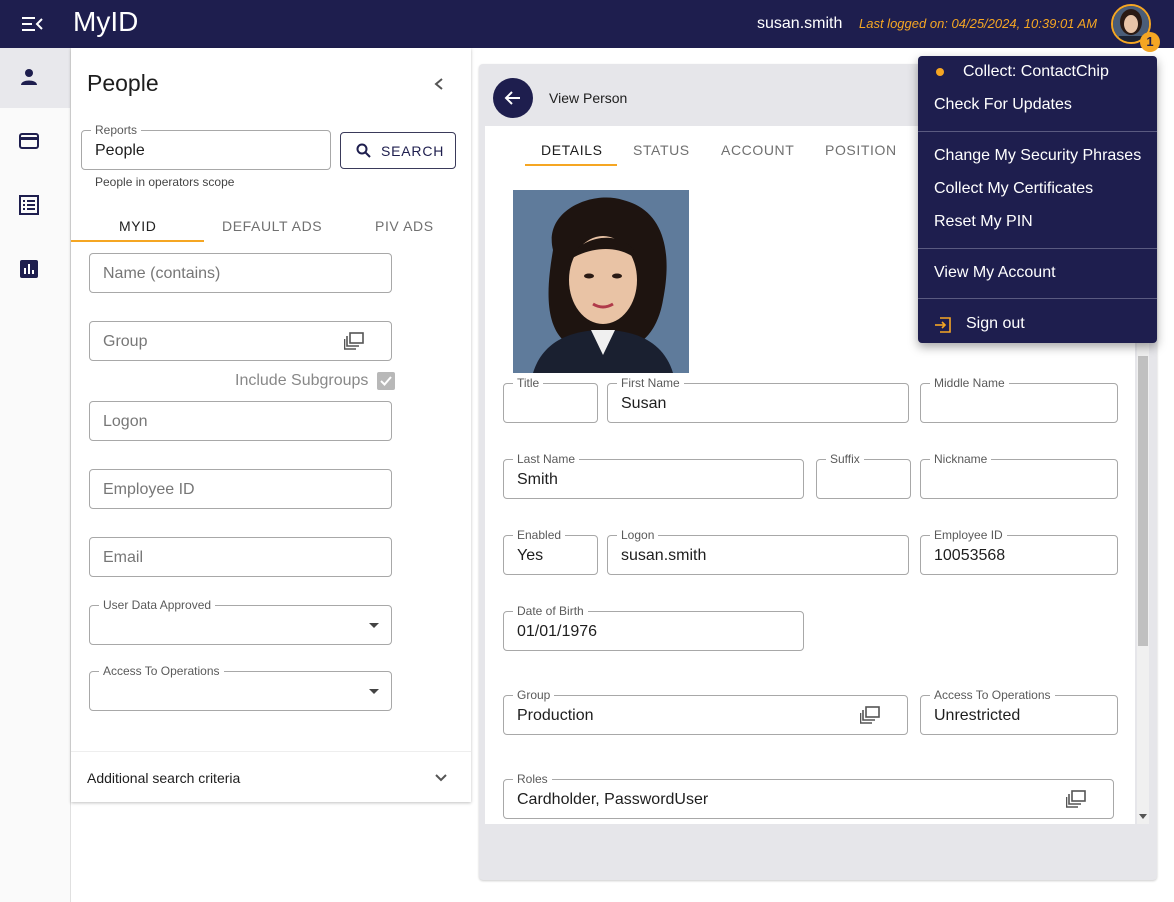  Describe the element at coordinates (120, 150) in the screenshot. I see `reports-value: People` at that location.